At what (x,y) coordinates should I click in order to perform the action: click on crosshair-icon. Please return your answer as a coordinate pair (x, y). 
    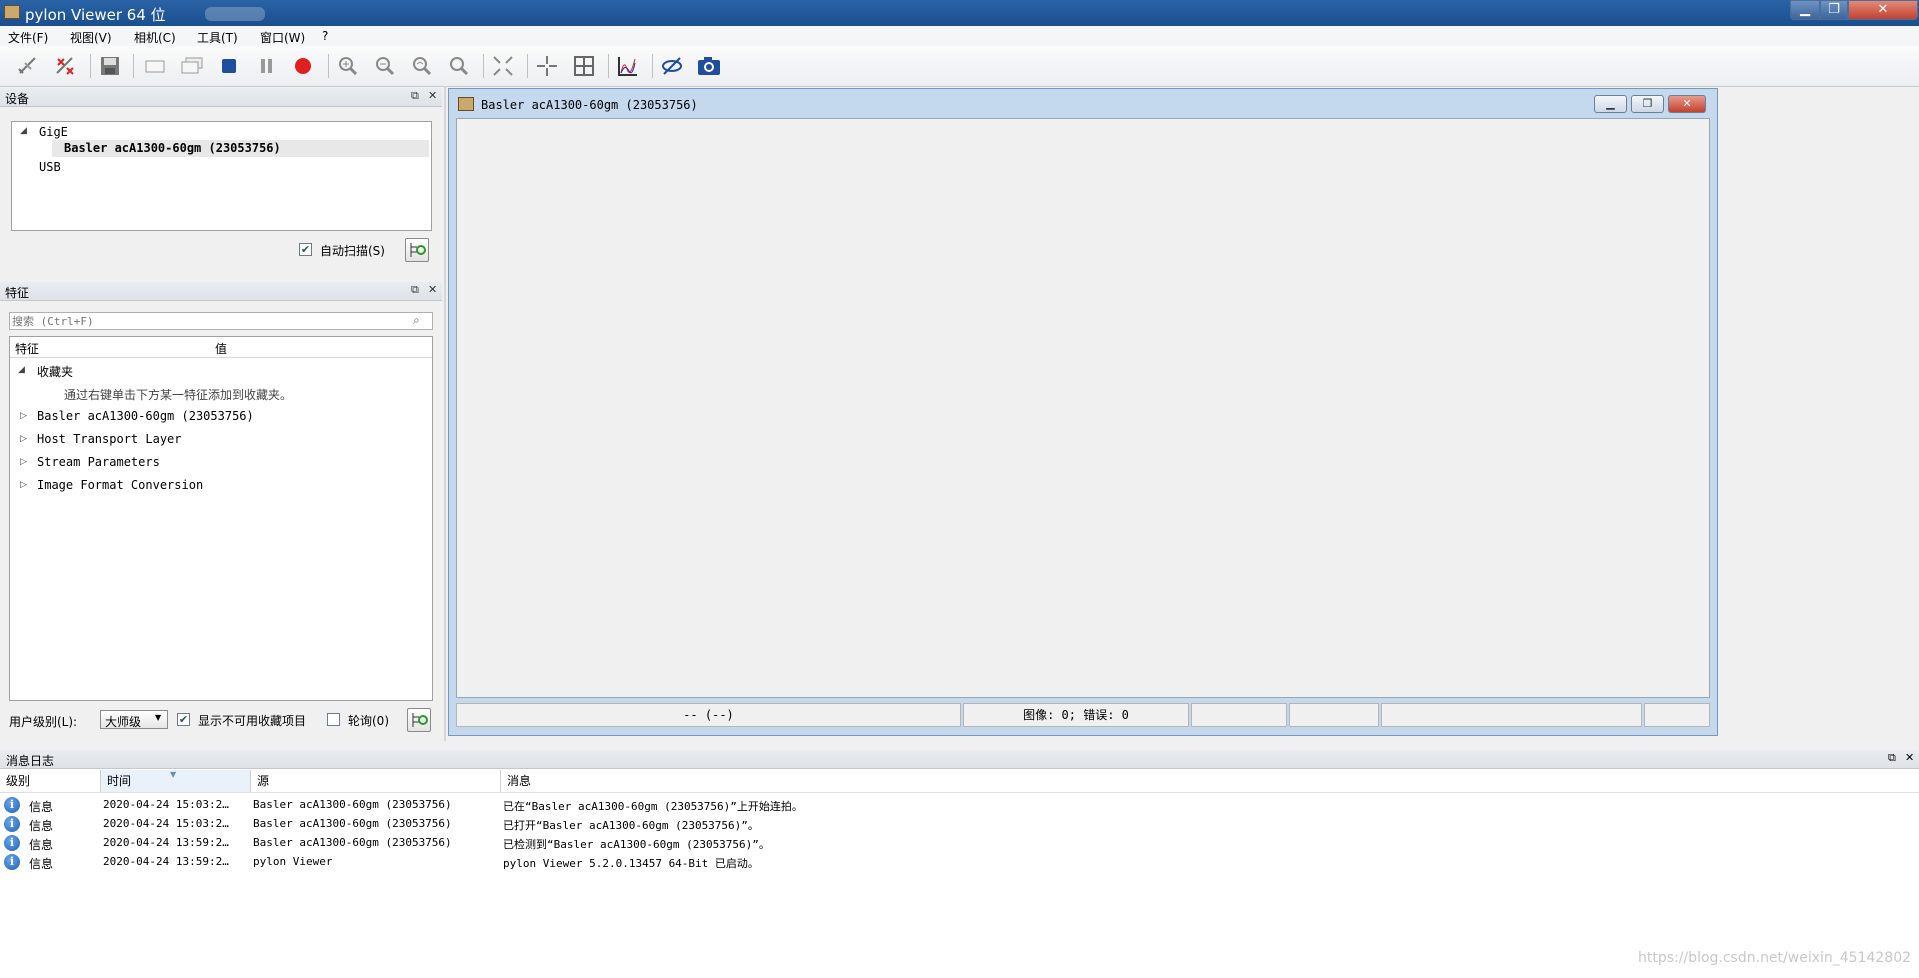
    Looking at the image, I should click on (547, 66).